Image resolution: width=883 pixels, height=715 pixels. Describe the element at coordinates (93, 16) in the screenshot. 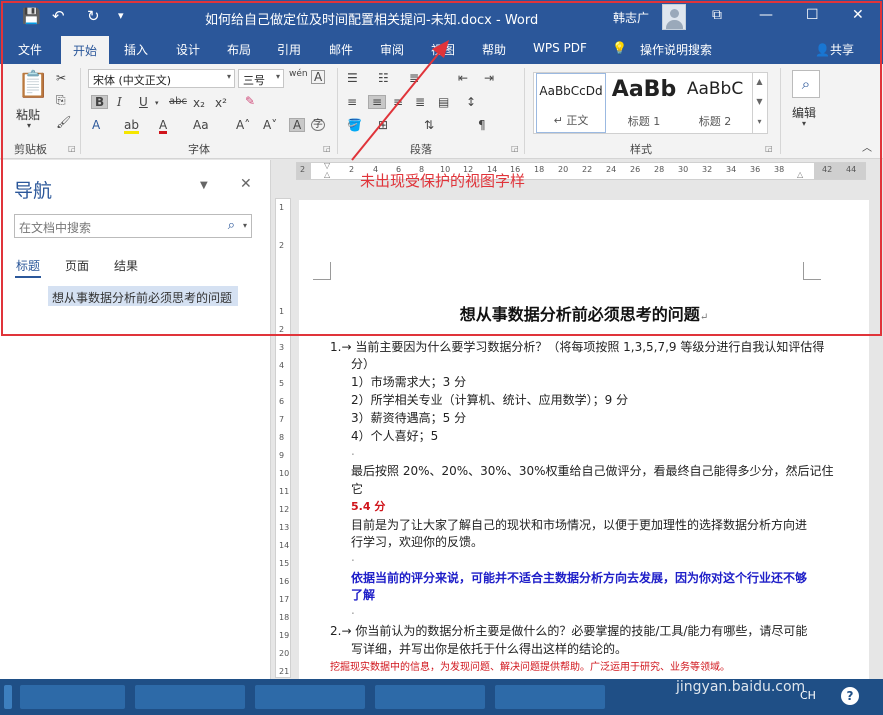

I see `redo-icon: ↻` at that location.